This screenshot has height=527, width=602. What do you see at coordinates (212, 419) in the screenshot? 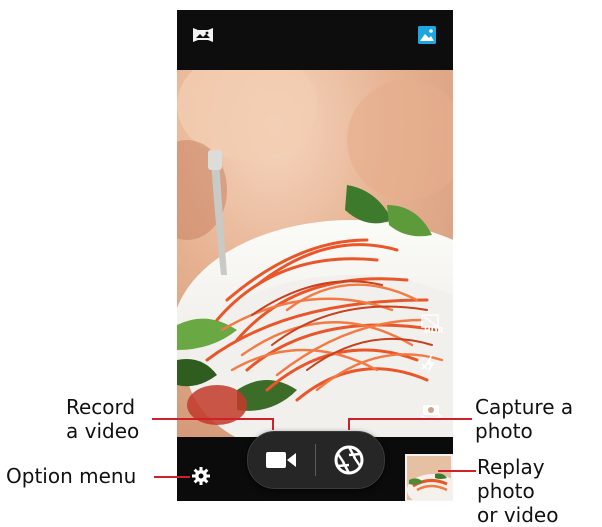
I see `callout-line-record` at bounding box center [212, 419].